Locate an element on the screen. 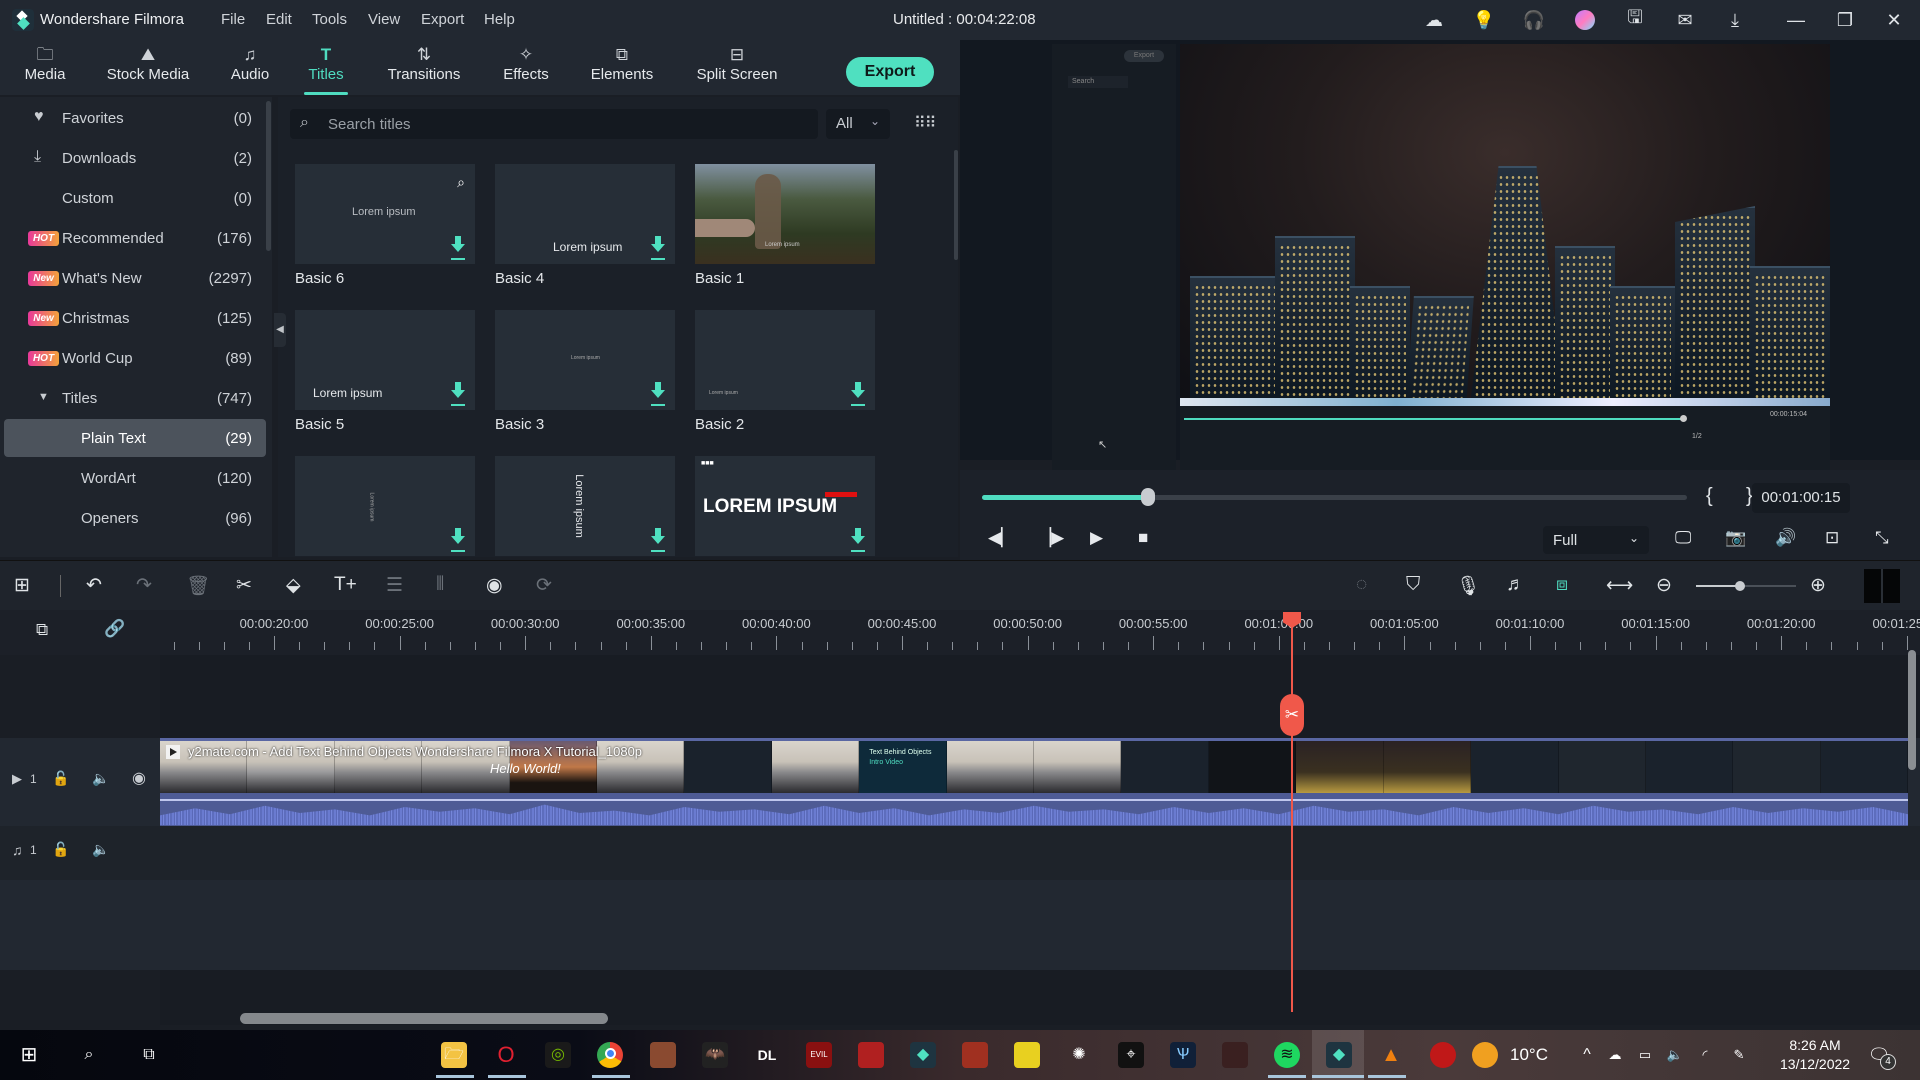  playhead is located at coordinates (1292, 812).